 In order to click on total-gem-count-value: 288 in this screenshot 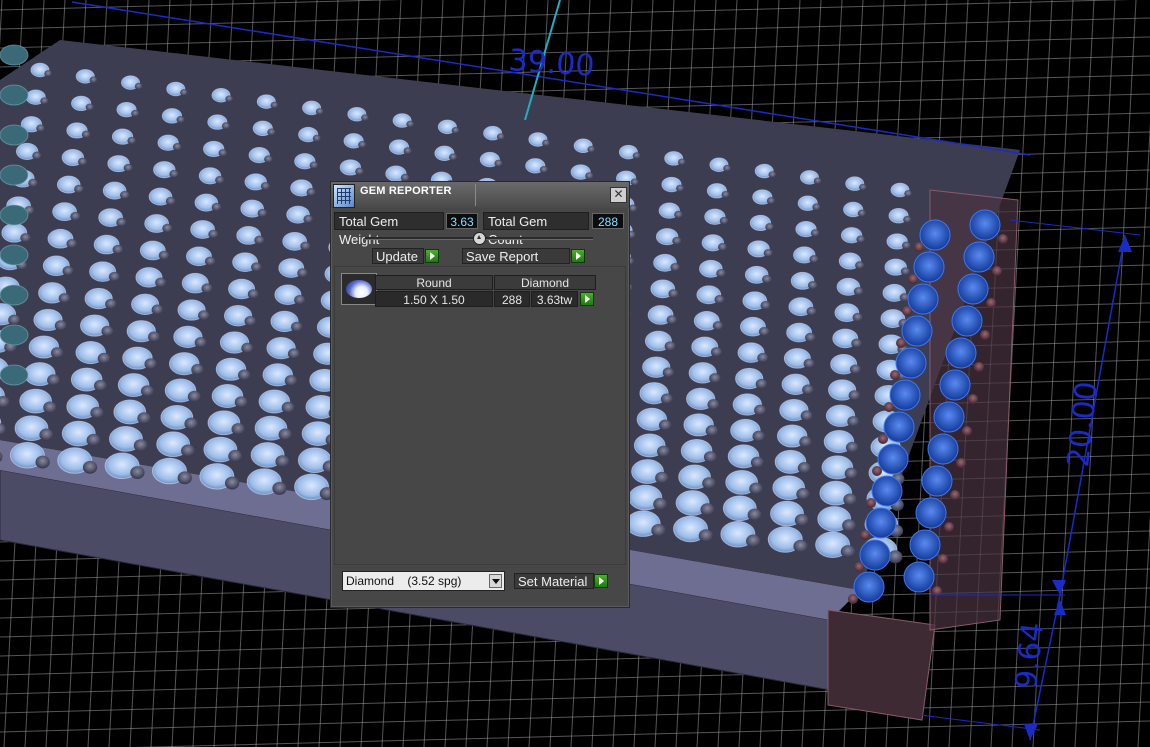, I will do `click(608, 221)`.